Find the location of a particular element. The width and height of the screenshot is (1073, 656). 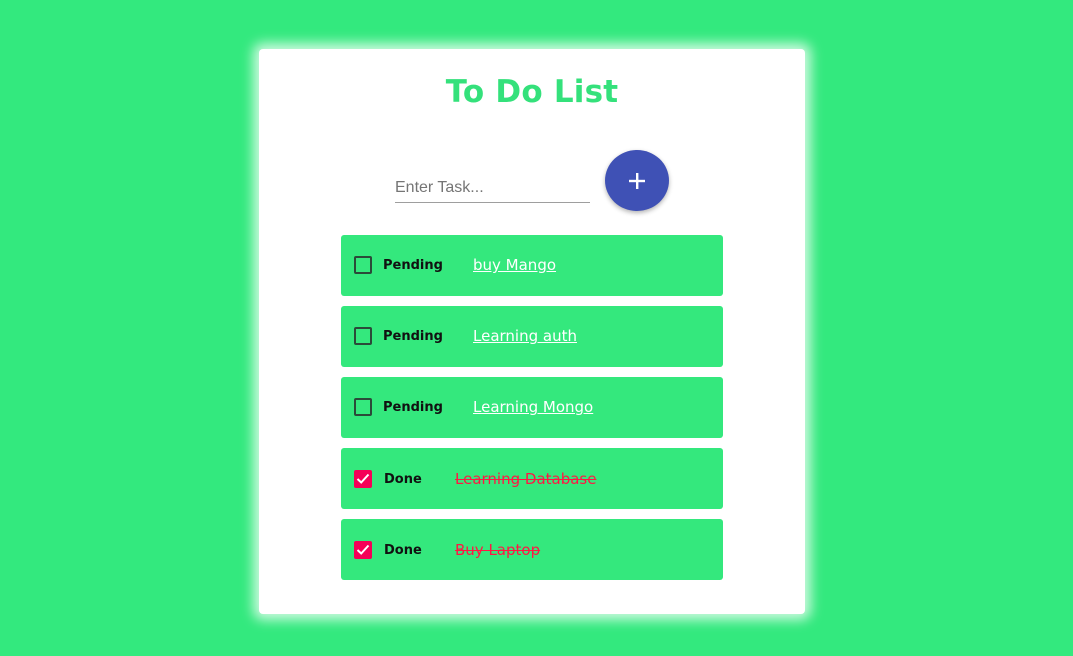

task-item: Done Buy Laptop is located at coordinates (532, 549).